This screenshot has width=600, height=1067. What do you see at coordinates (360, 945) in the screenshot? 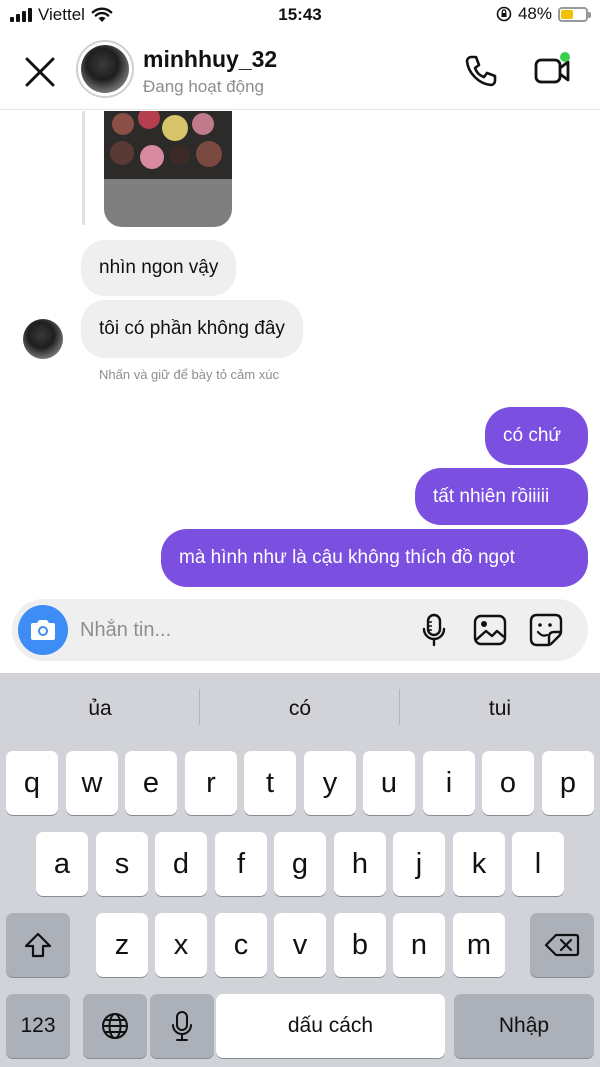
I see `key-b: b` at bounding box center [360, 945].